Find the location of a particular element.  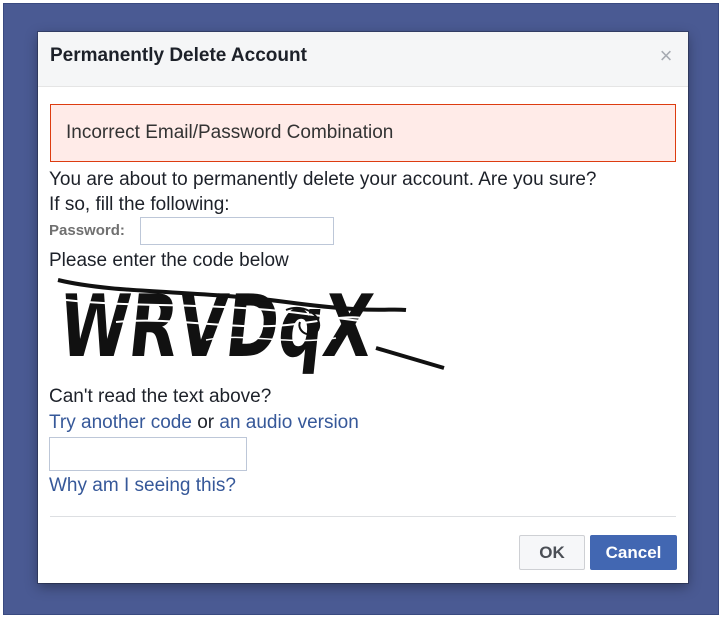

password-input is located at coordinates (237, 231).